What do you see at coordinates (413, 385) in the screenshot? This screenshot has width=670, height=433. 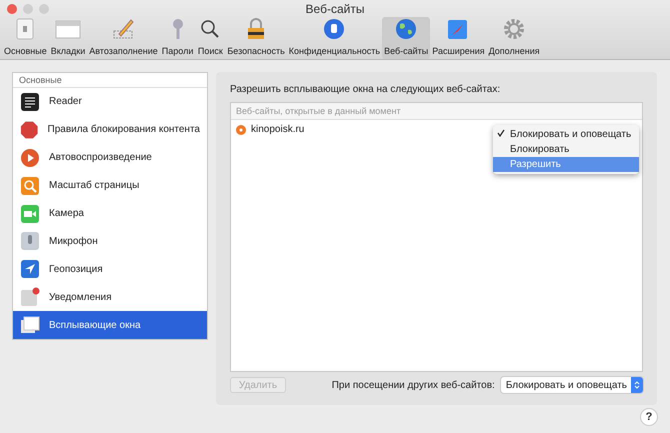 I see `other-sites-label: При посещении других веб-сайтов:` at bounding box center [413, 385].